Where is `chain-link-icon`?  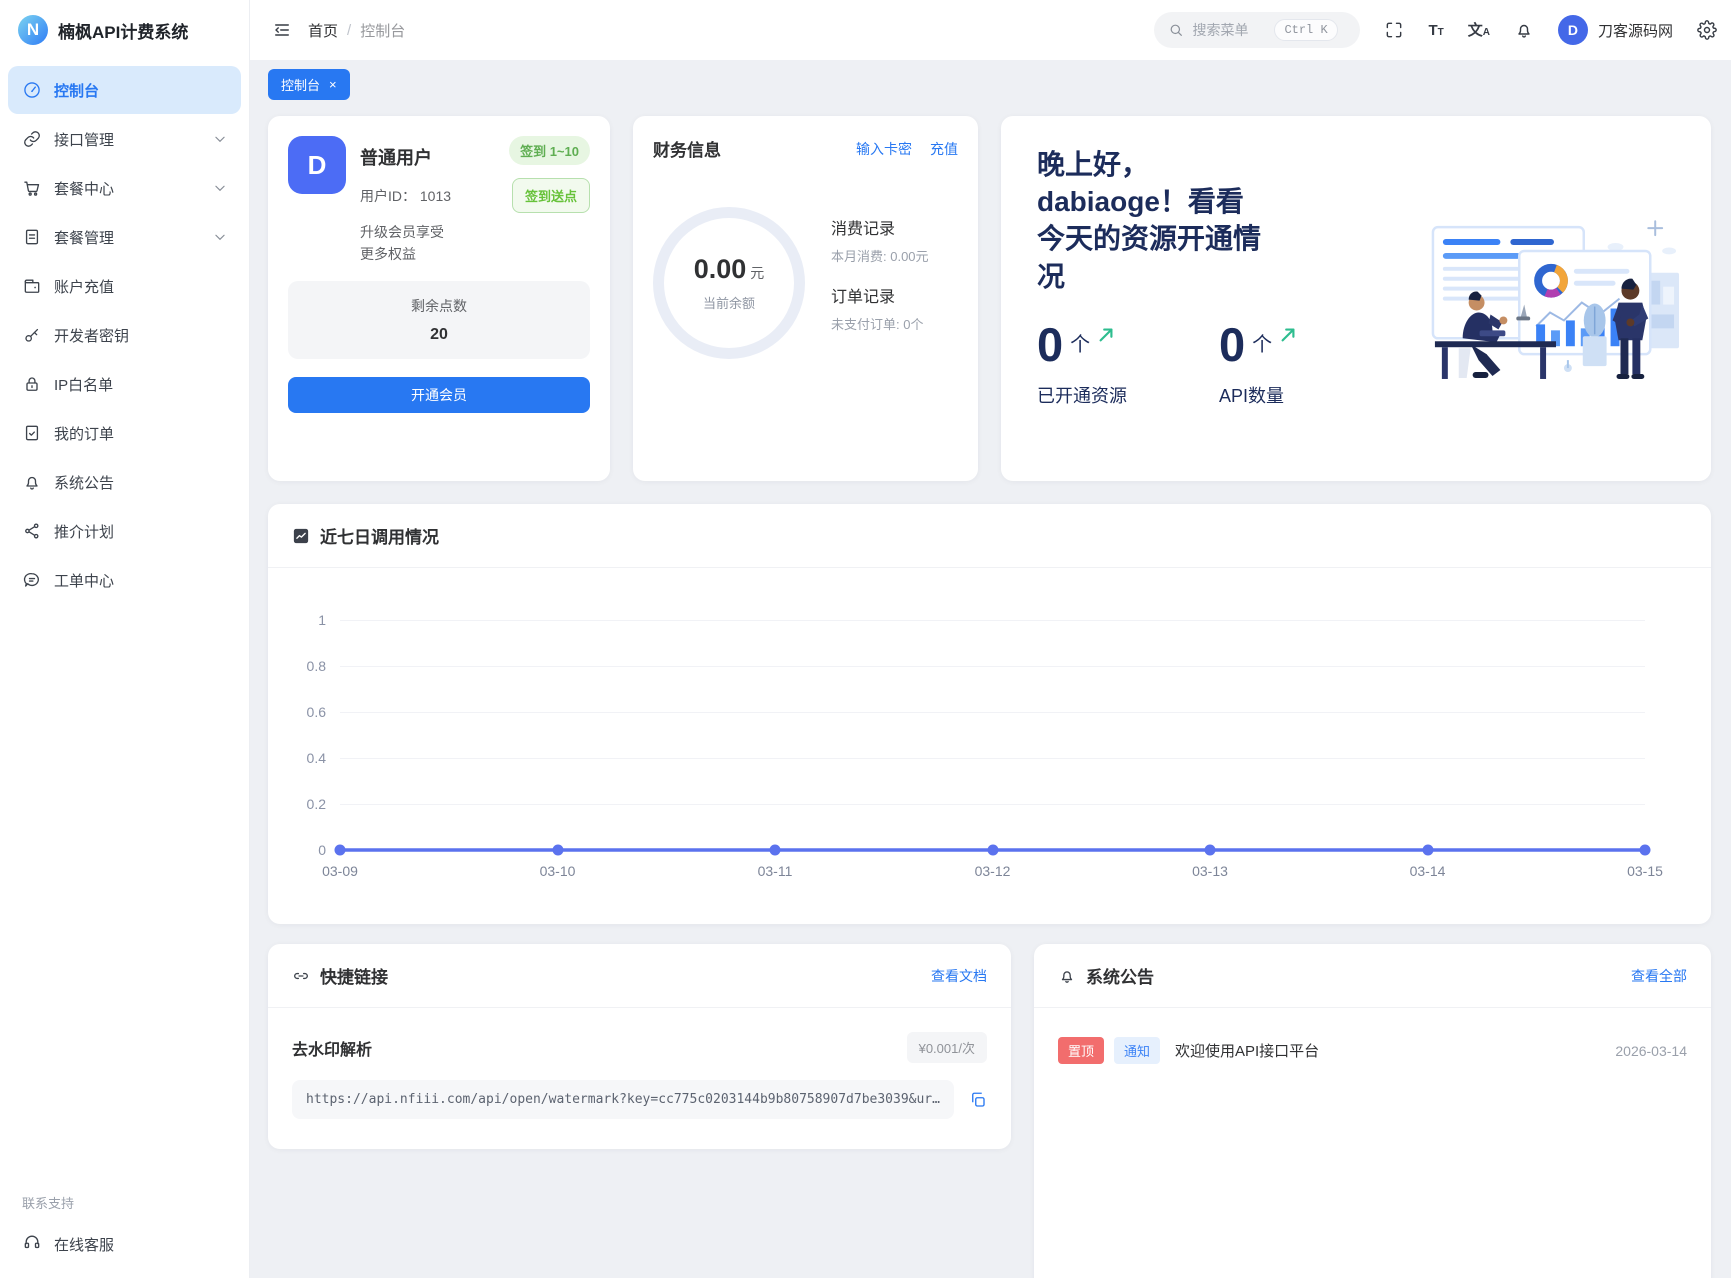
chain-link-icon is located at coordinates (301, 976).